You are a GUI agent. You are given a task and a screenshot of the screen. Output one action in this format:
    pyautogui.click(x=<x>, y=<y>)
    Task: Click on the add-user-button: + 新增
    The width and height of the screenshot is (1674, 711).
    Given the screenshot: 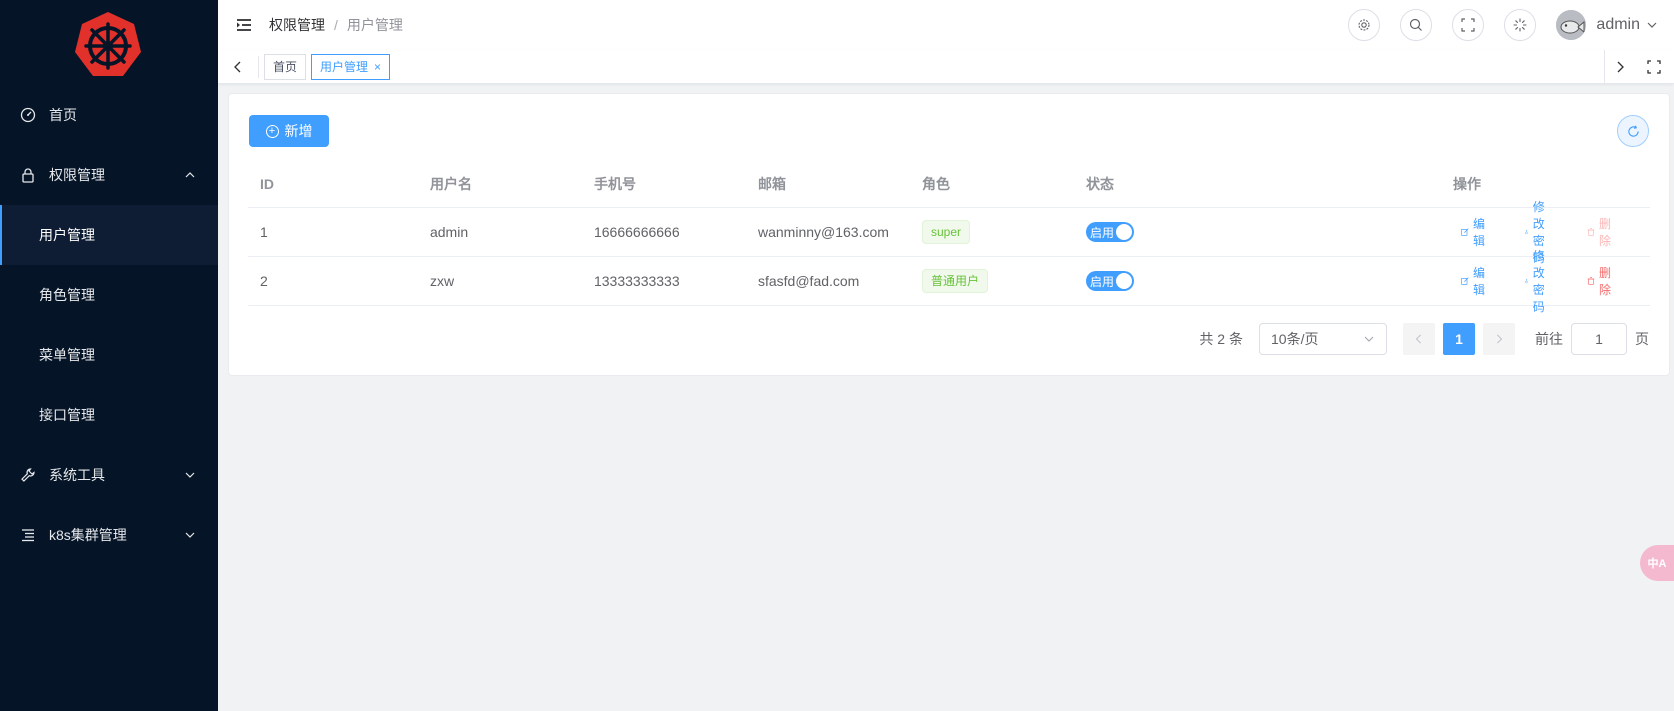 What is the action you would take?
    pyautogui.click(x=289, y=131)
    